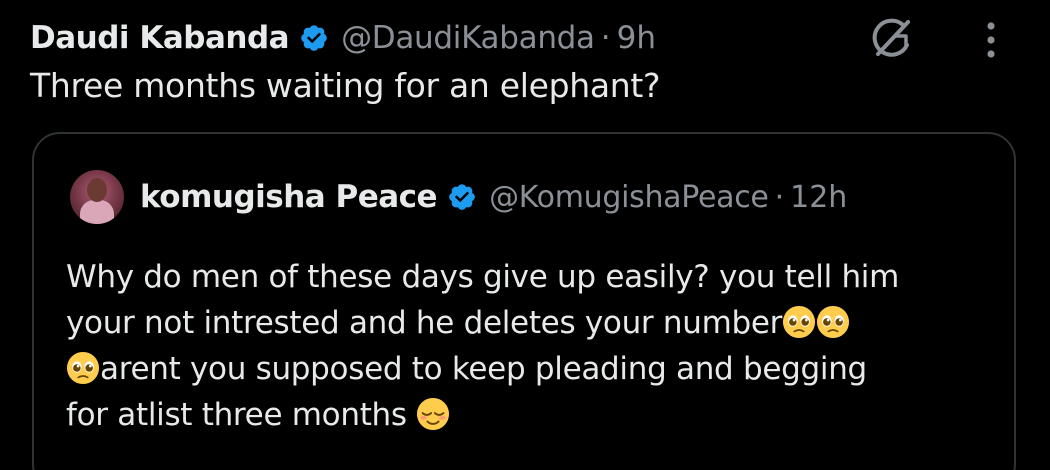  Describe the element at coordinates (468, 38) in the screenshot. I see `author-handle: @DaudiKabanda` at that location.